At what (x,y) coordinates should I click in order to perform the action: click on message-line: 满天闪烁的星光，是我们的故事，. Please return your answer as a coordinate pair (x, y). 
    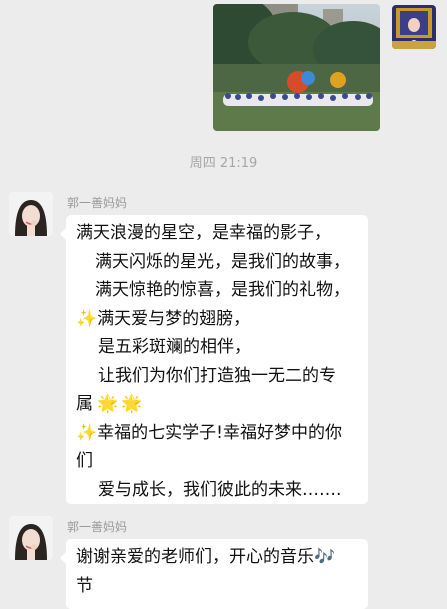
    Looking at the image, I should click on (222, 261).